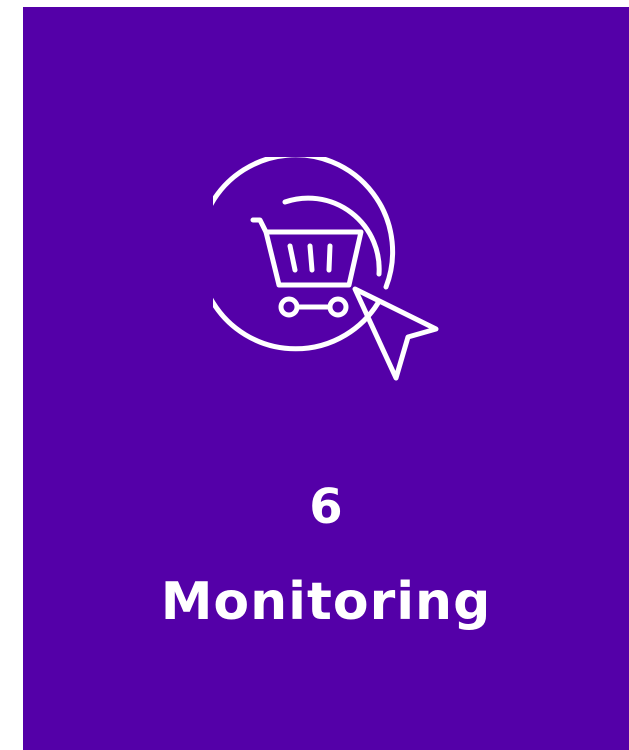  I want to click on outer-ring-icon, so click(304, 254).